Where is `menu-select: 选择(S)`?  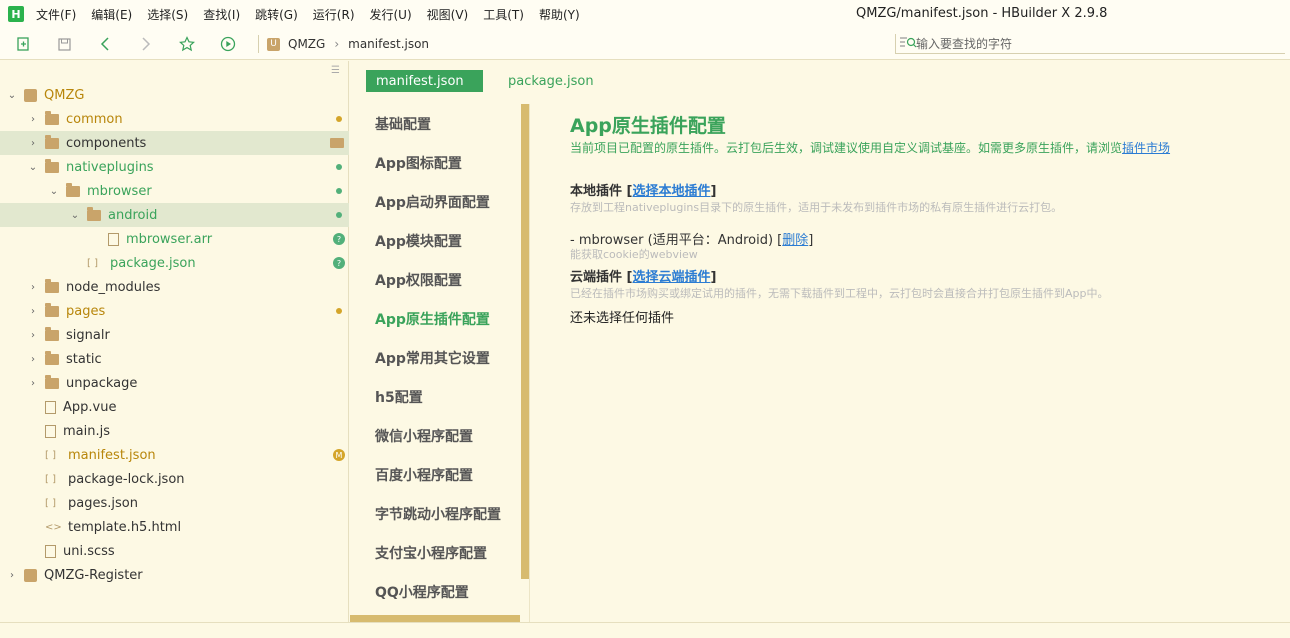
menu-select: 选择(S) is located at coordinates (167, 14).